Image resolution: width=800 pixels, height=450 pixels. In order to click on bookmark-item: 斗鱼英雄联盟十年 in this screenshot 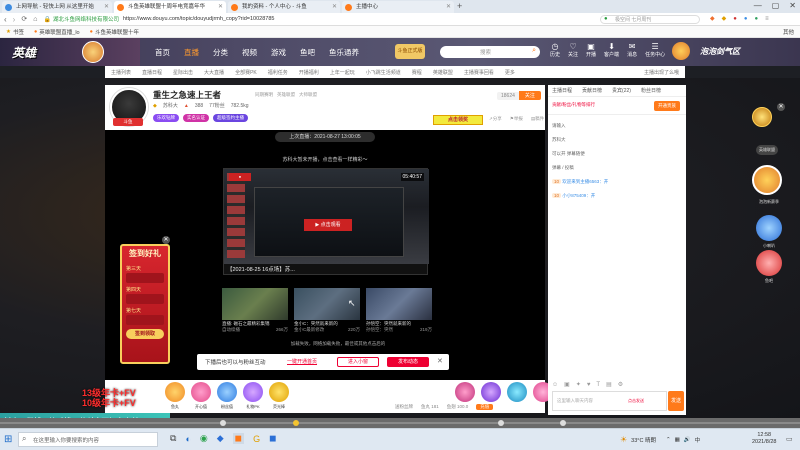, I will do `click(117, 32)`.